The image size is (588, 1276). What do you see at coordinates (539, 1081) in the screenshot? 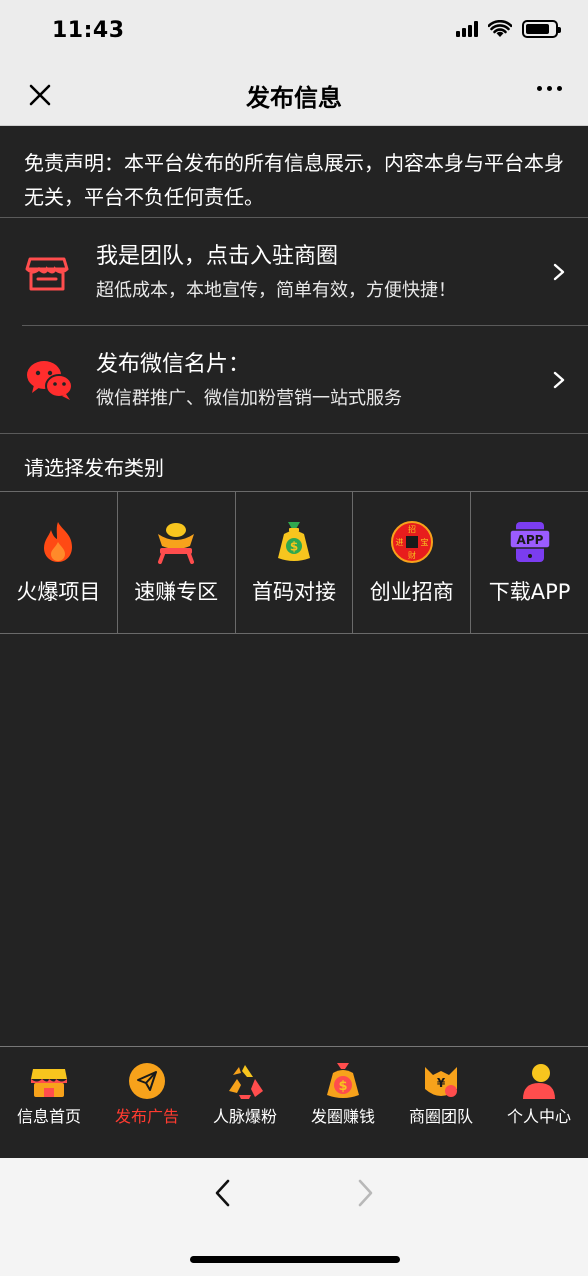
I see `user-icon` at bounding box center [539, 1081].